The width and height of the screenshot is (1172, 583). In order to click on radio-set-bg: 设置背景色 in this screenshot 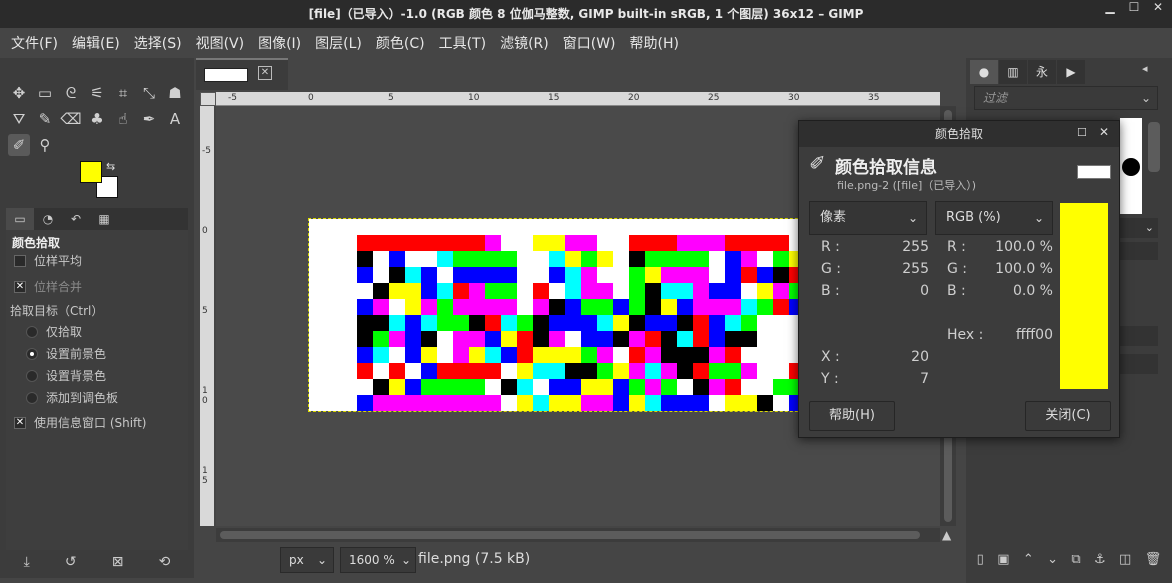, I will do `click(66, 375)`.